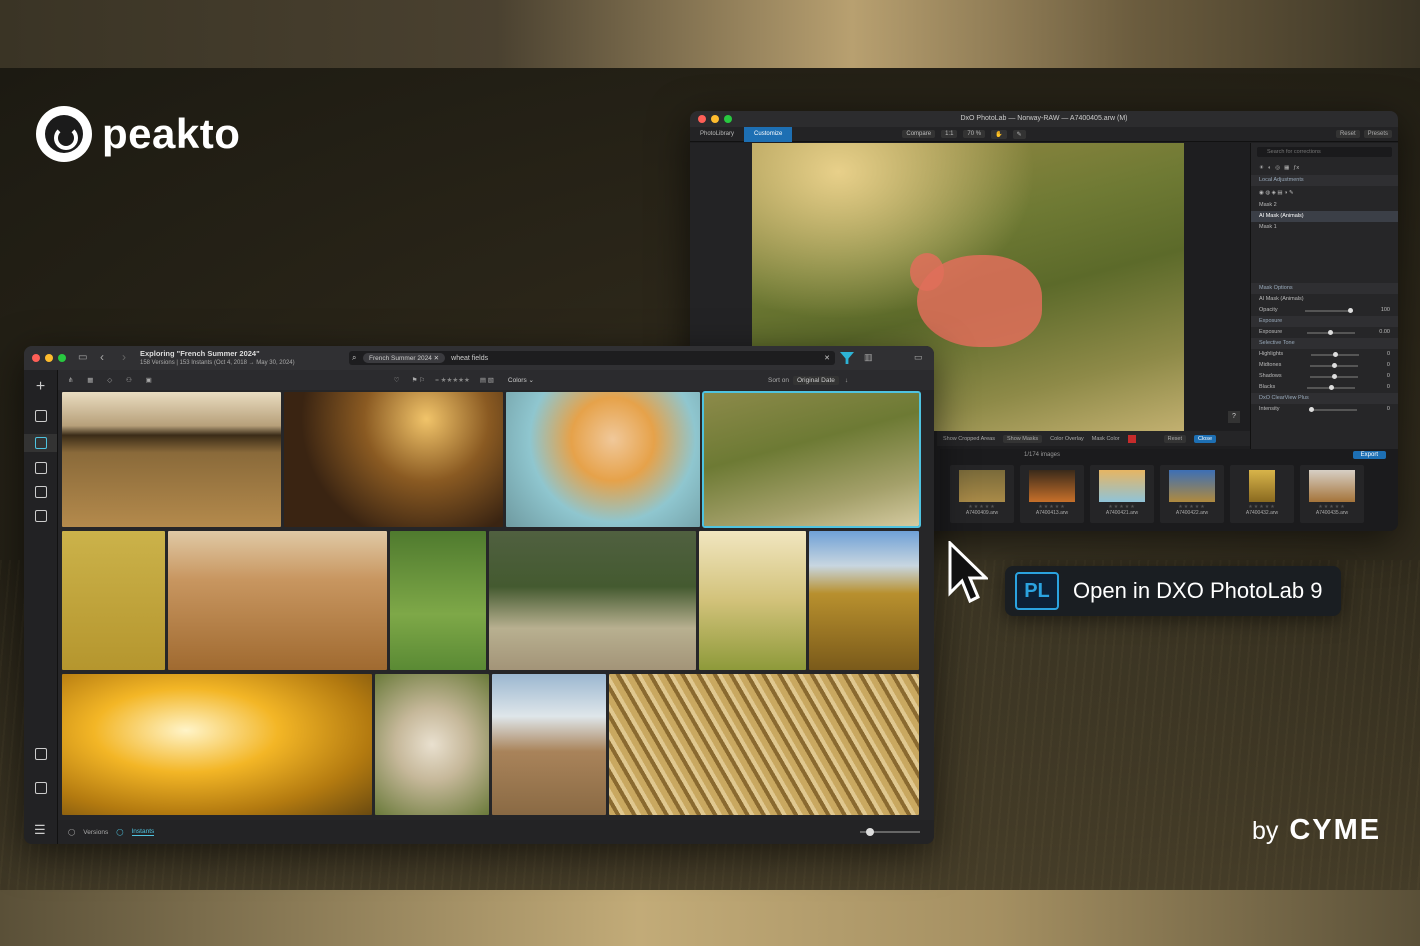 This screenshot has height=946, width=1420. Describe the element at coordinates (1333, 409) in the screenshot. I see `intensity-slider` at that location.